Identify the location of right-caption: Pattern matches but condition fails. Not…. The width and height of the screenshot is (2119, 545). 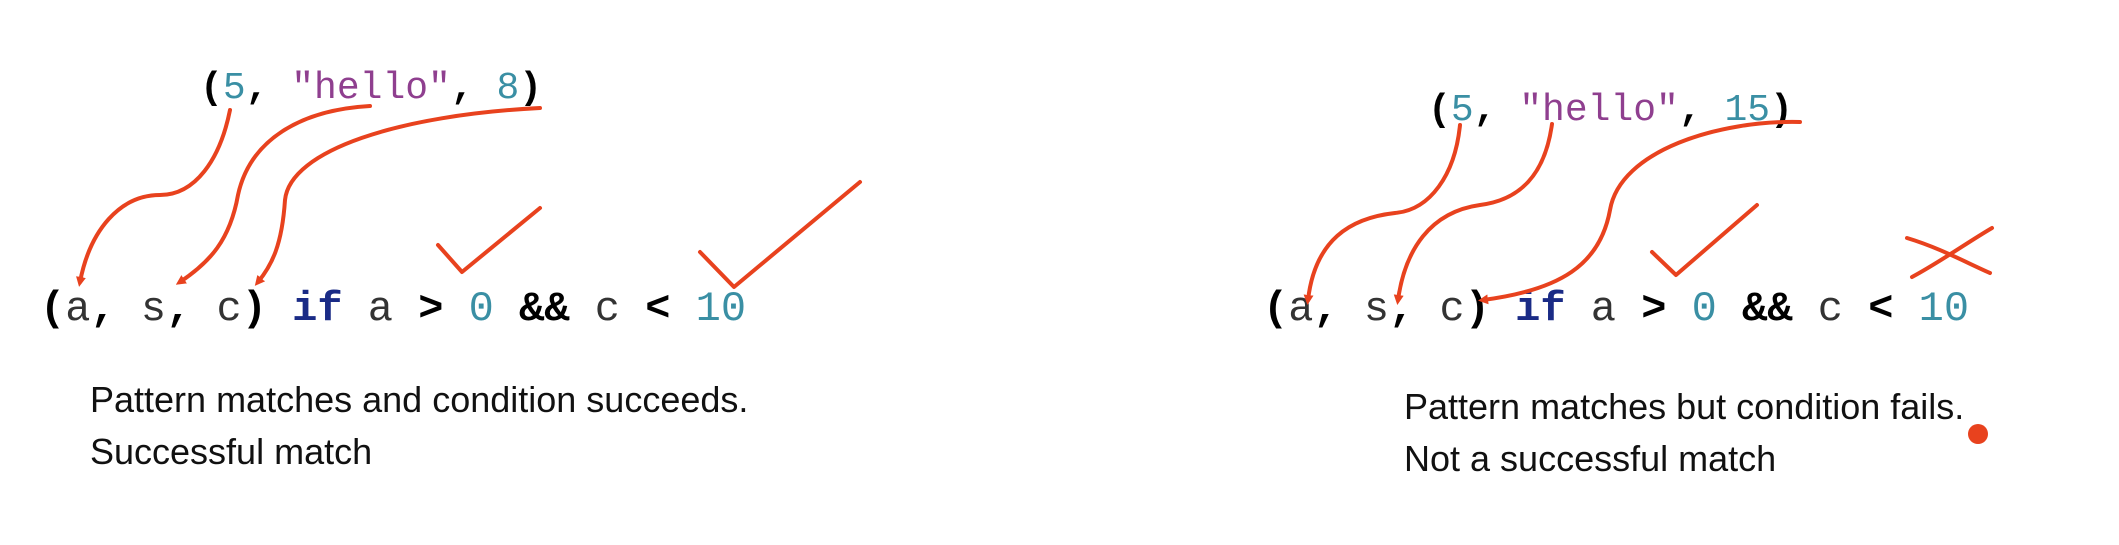
(1684, 433).